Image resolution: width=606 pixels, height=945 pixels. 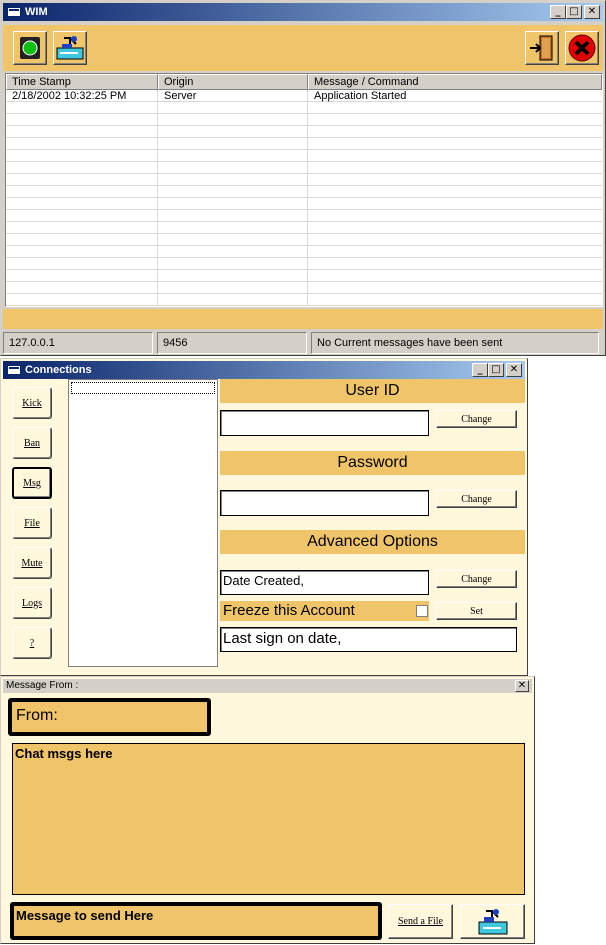 I want to click on help-button: ?, so click(x=32, y=643).